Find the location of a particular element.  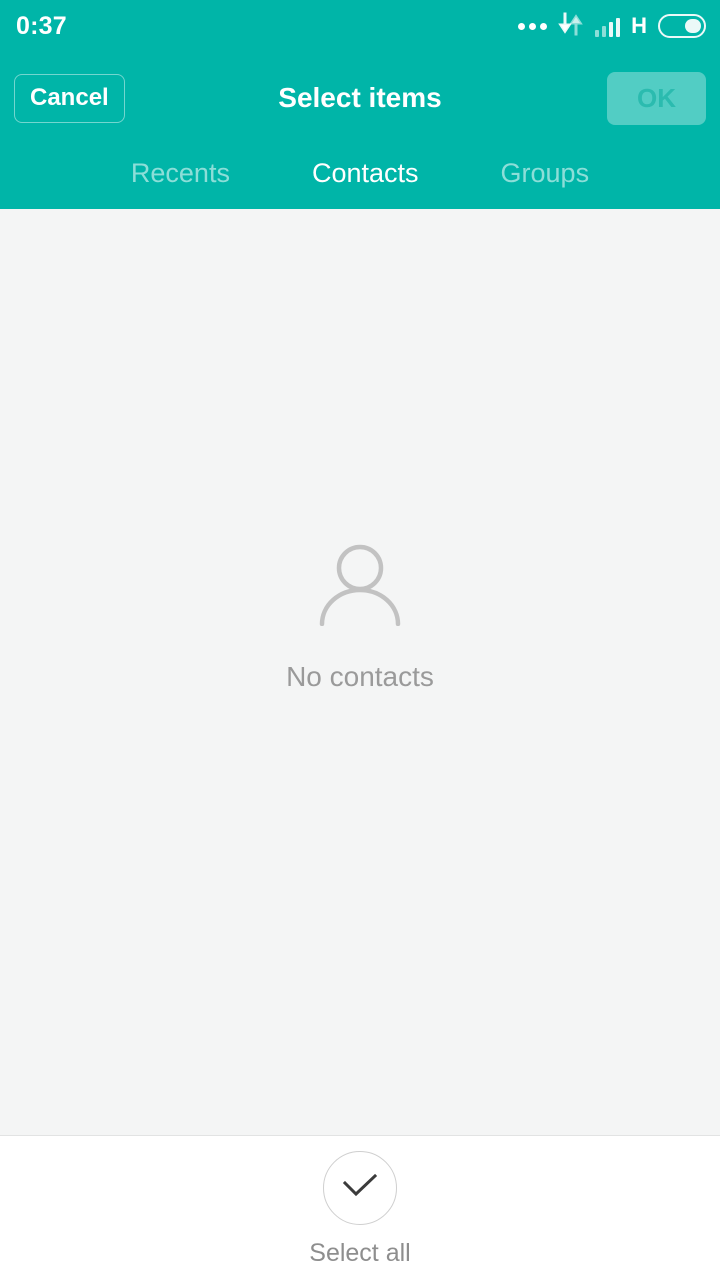

empty-state: No contacts is located at coordinates (360, 617).